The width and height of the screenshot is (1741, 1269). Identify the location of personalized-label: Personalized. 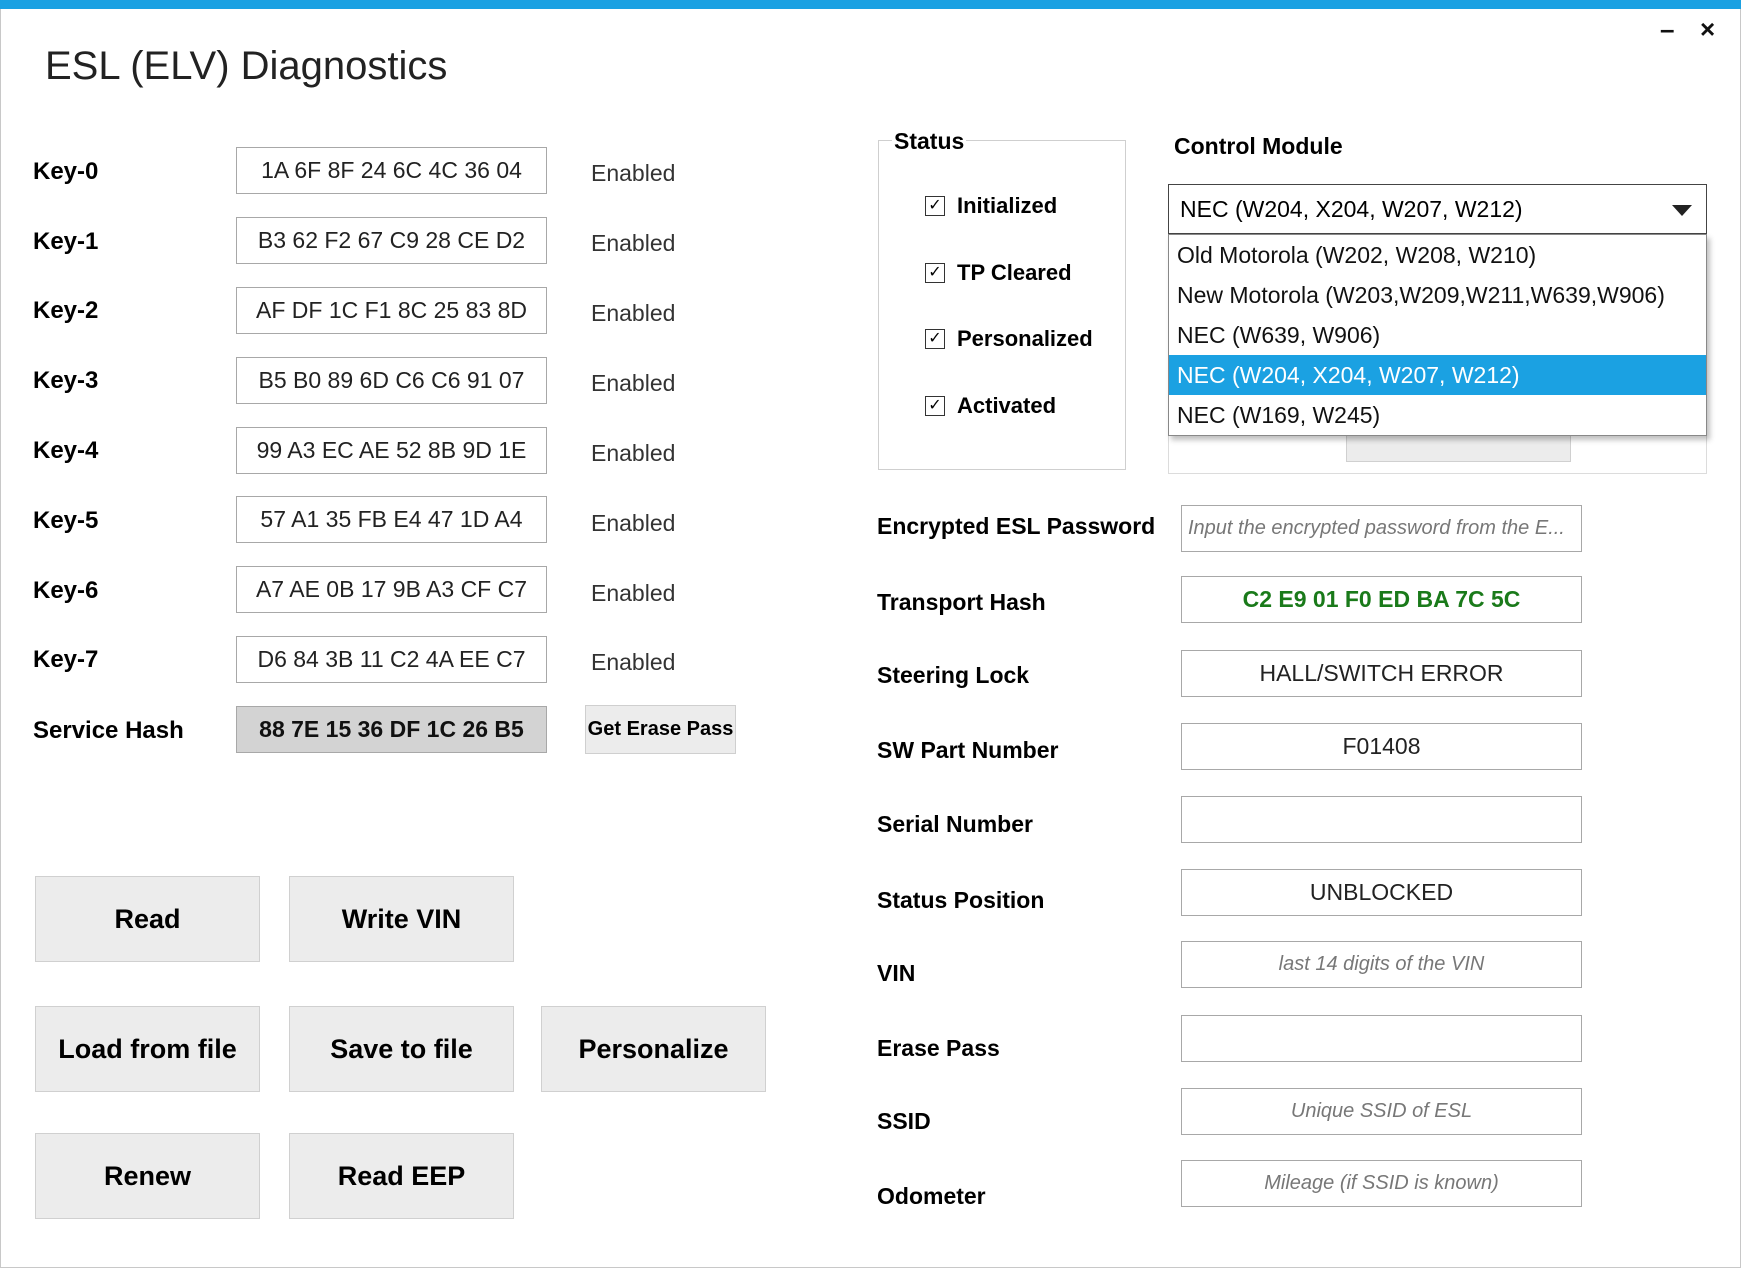
(1025, 338).